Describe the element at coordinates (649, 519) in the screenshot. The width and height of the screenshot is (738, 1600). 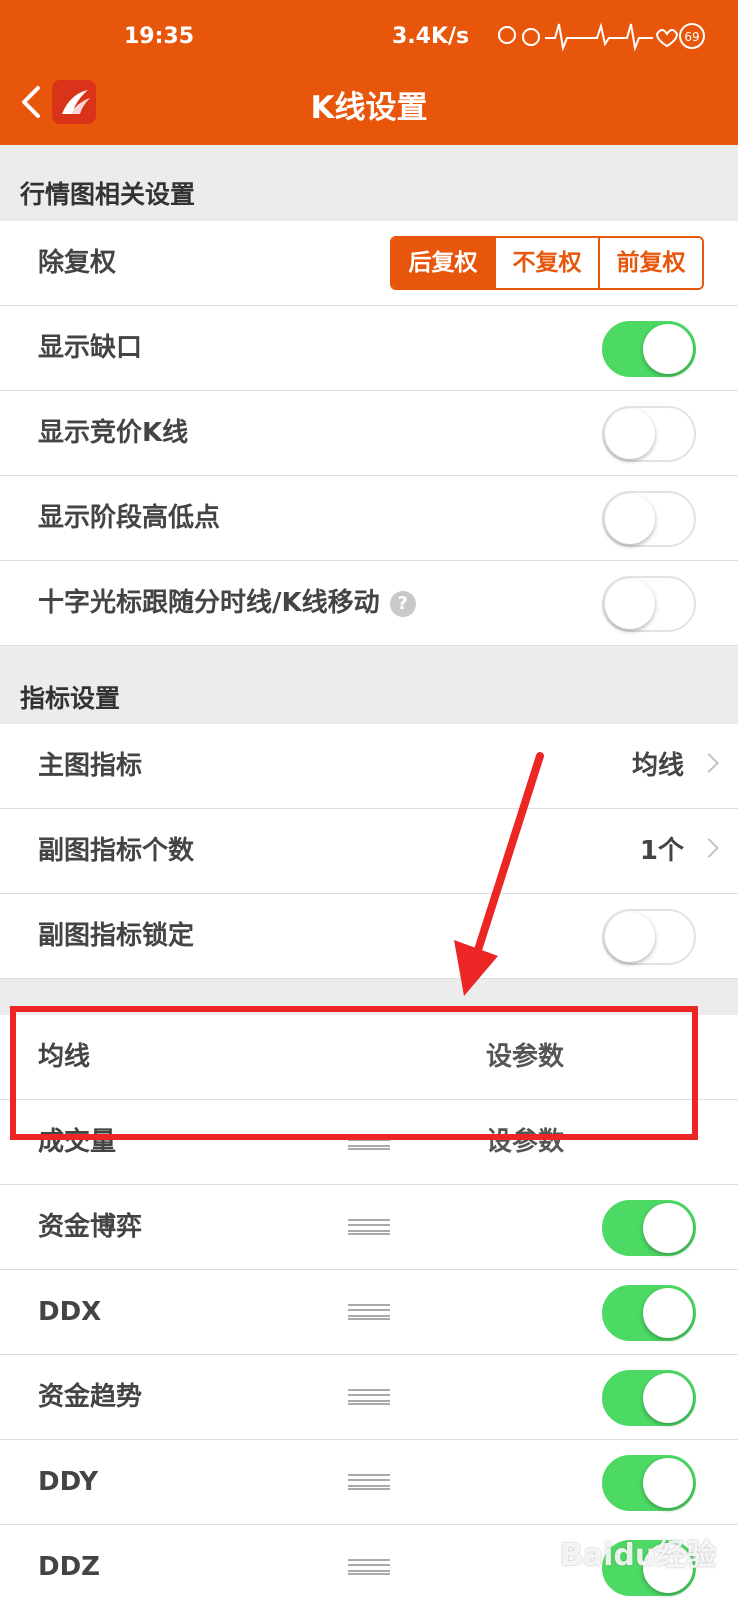
I see `show-highlow-toggle` at that location.